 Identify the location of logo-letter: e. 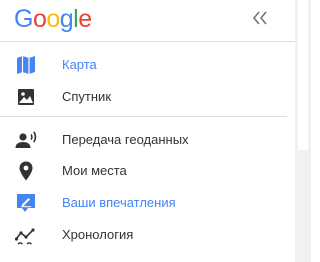
(85, 19).